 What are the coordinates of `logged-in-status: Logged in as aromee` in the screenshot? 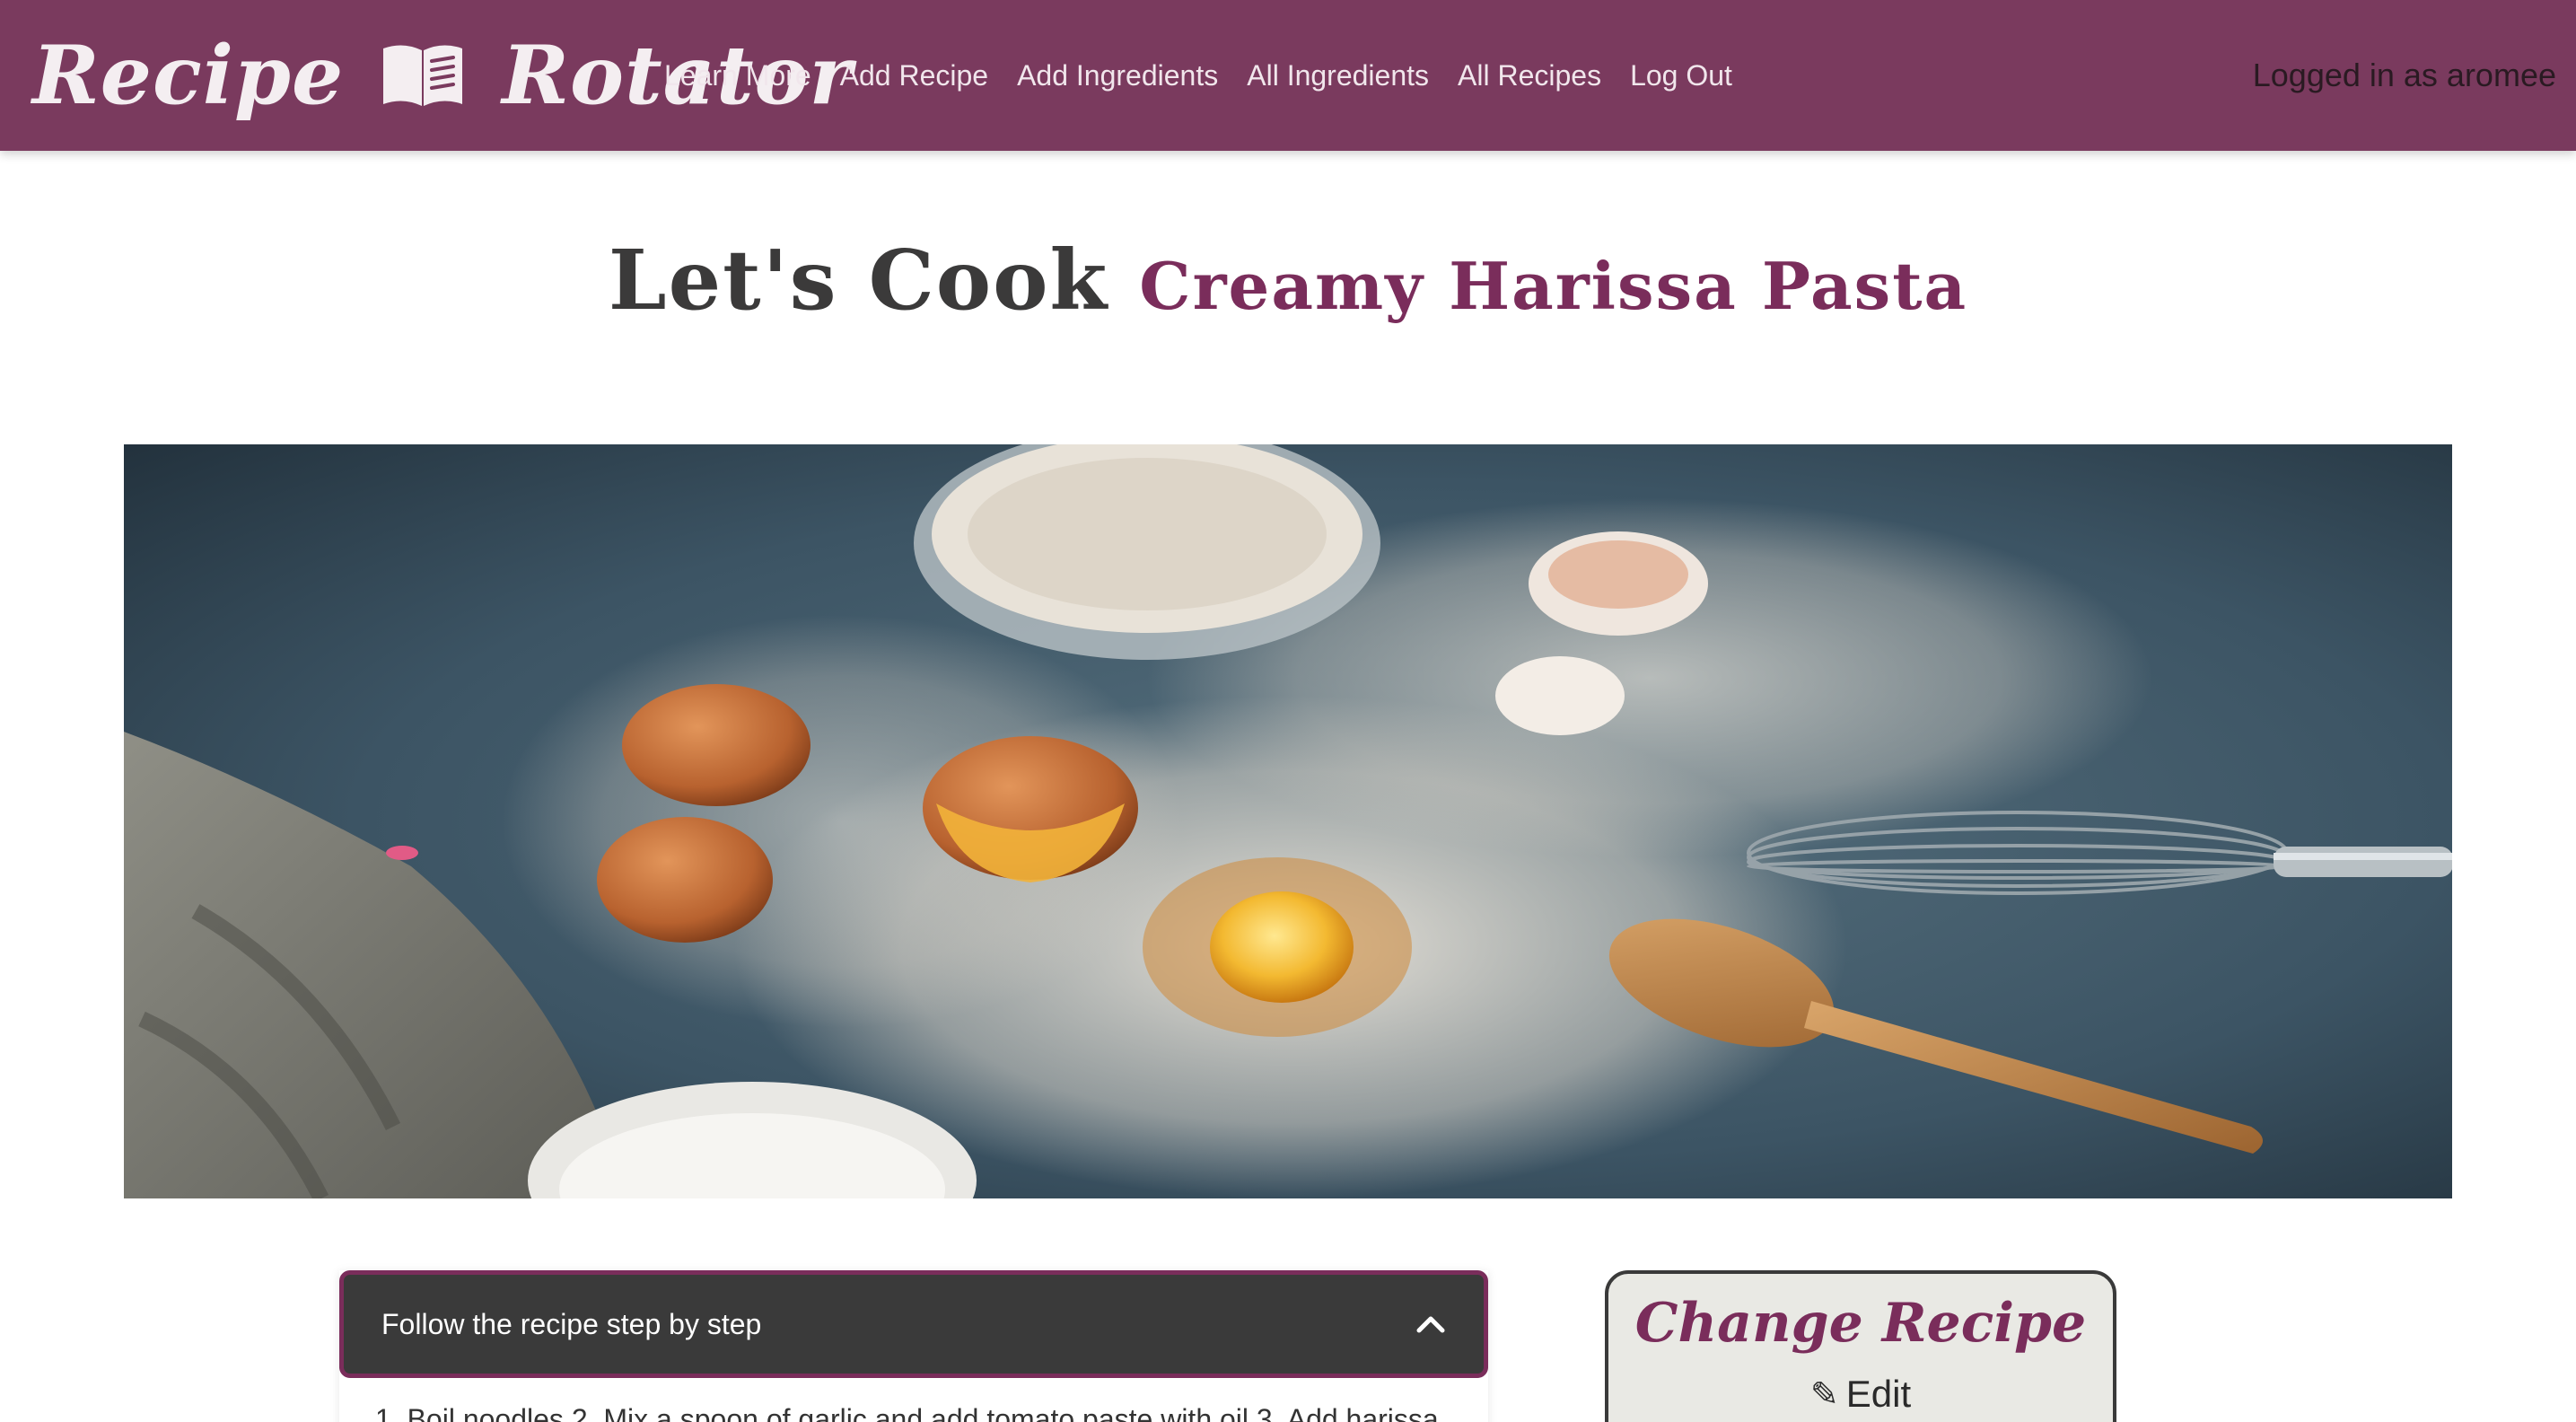 It's located at (2404, 75).